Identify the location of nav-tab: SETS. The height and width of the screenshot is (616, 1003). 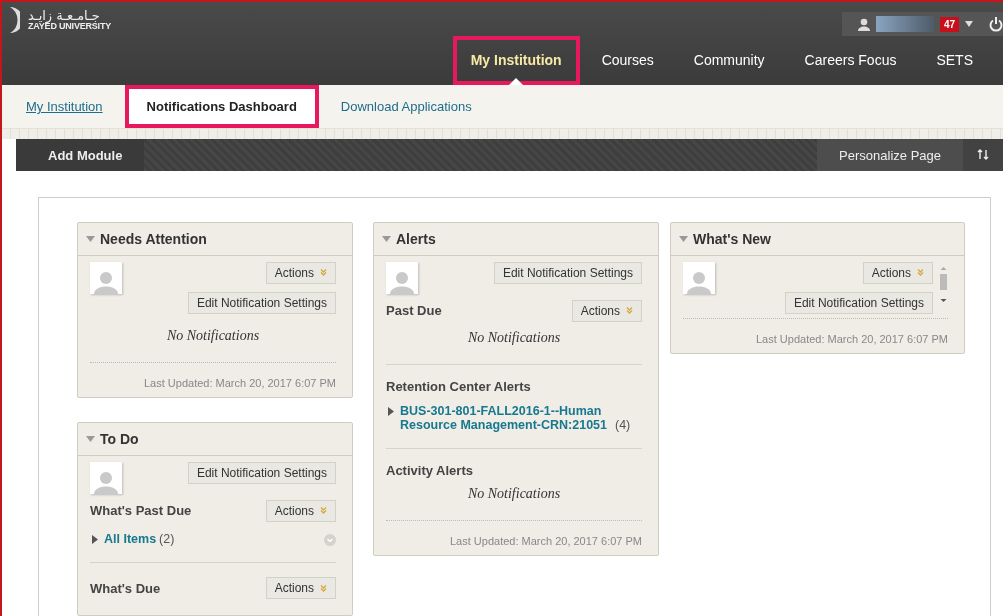
(954, 60).